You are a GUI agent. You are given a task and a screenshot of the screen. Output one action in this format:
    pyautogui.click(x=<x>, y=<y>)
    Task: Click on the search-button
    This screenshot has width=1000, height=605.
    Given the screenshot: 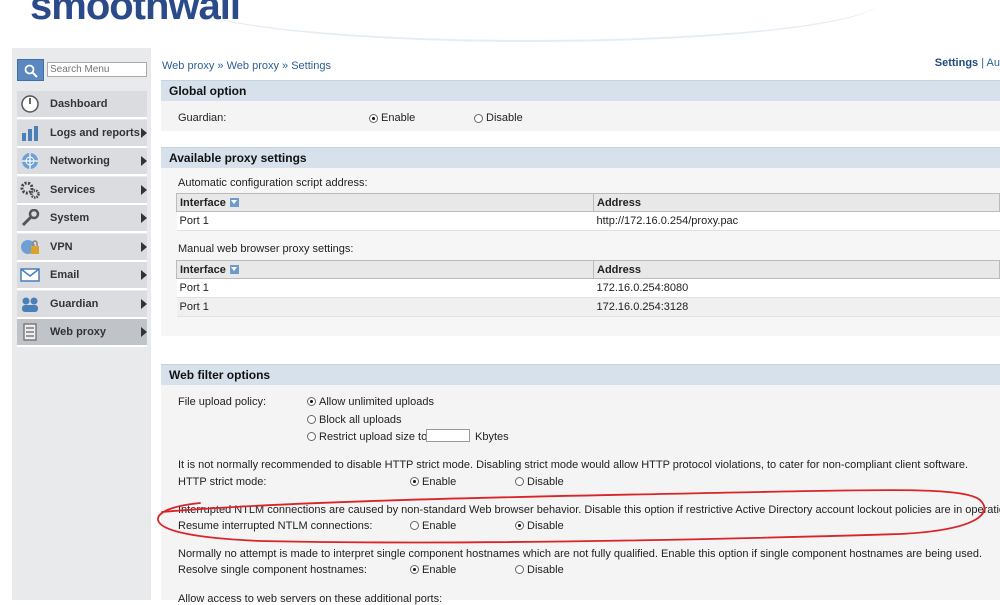 What is the action you would take?
    pyautogui.click(x=30, y=70)
    